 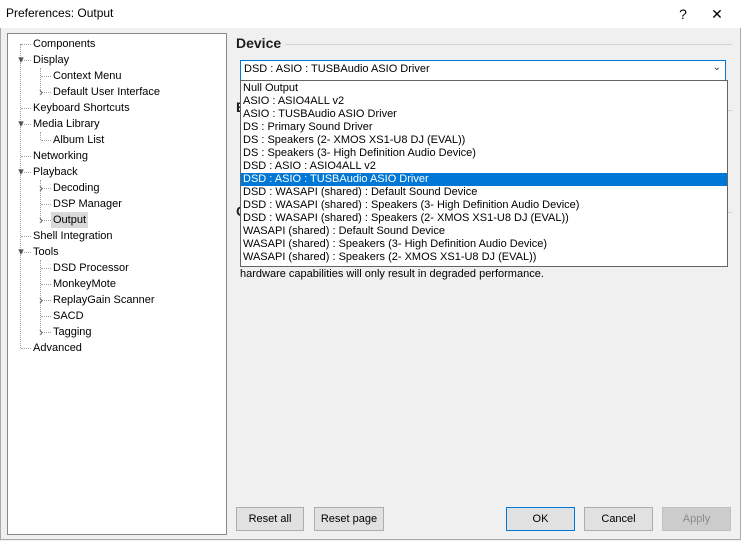 I want to click on reset-all-button: Reset all, so click(x=270, y=519).